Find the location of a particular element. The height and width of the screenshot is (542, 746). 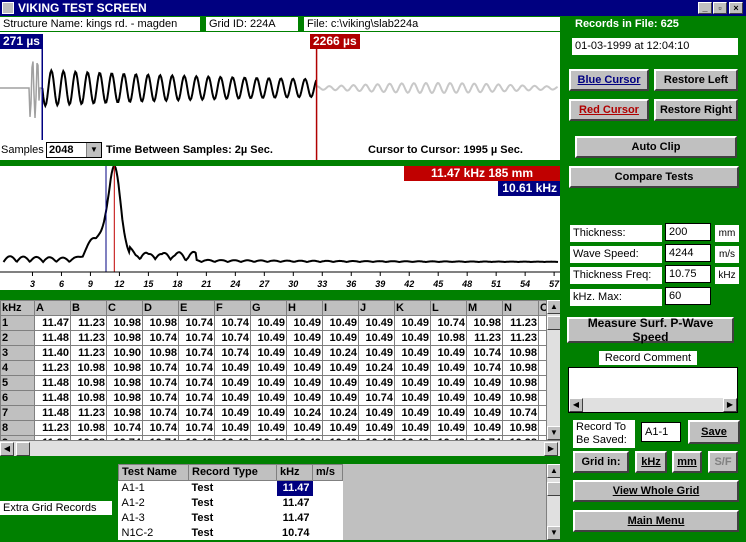

grid-cell: 11.48 is located at coordinates (52, 383).